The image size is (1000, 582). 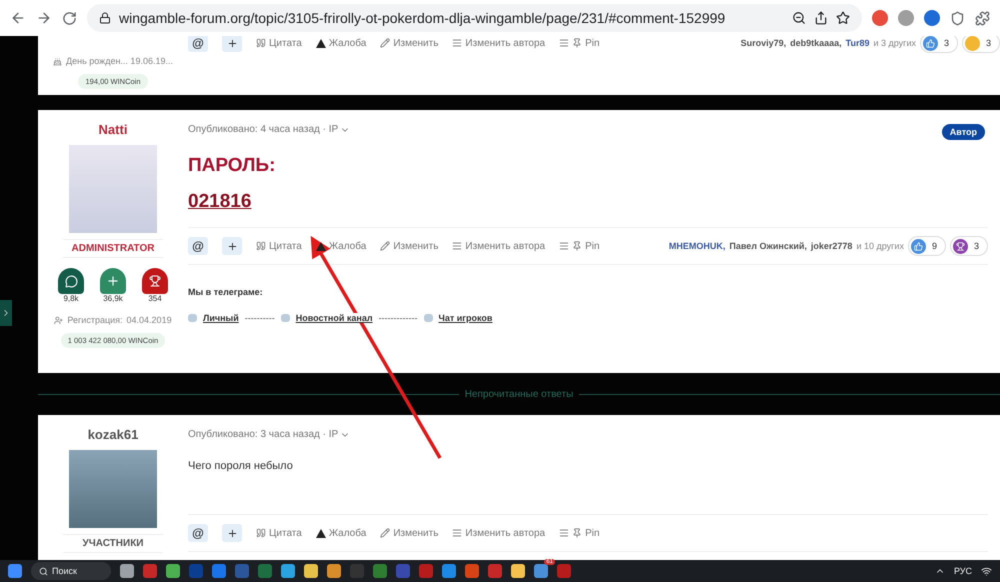 I want to click on liker-link: Suroviy79,, so click(x=763, y=43).